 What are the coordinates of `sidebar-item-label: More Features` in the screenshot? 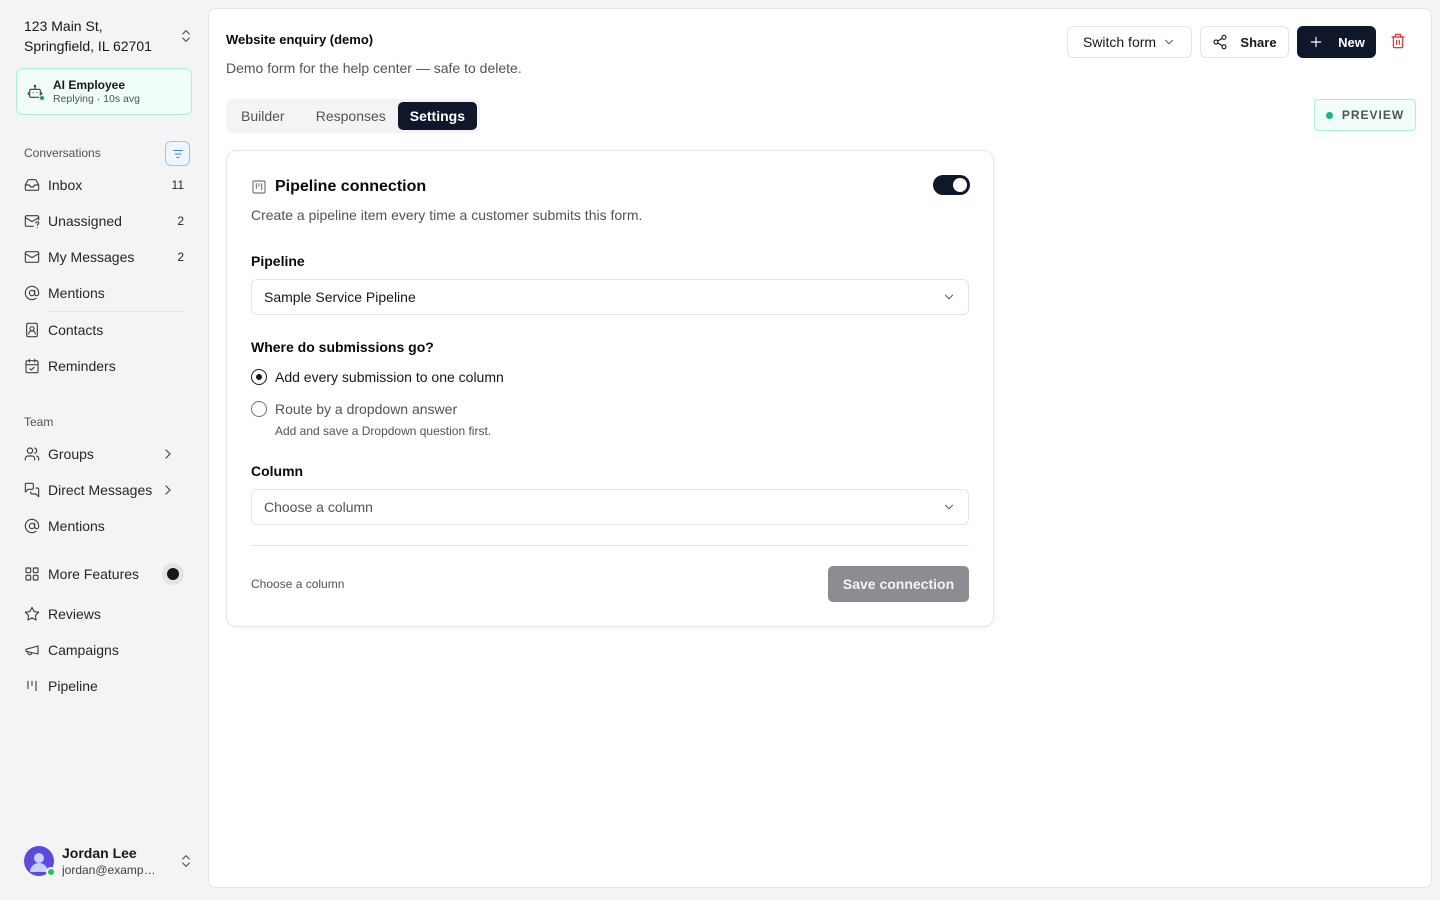 It's located at (94, 574).